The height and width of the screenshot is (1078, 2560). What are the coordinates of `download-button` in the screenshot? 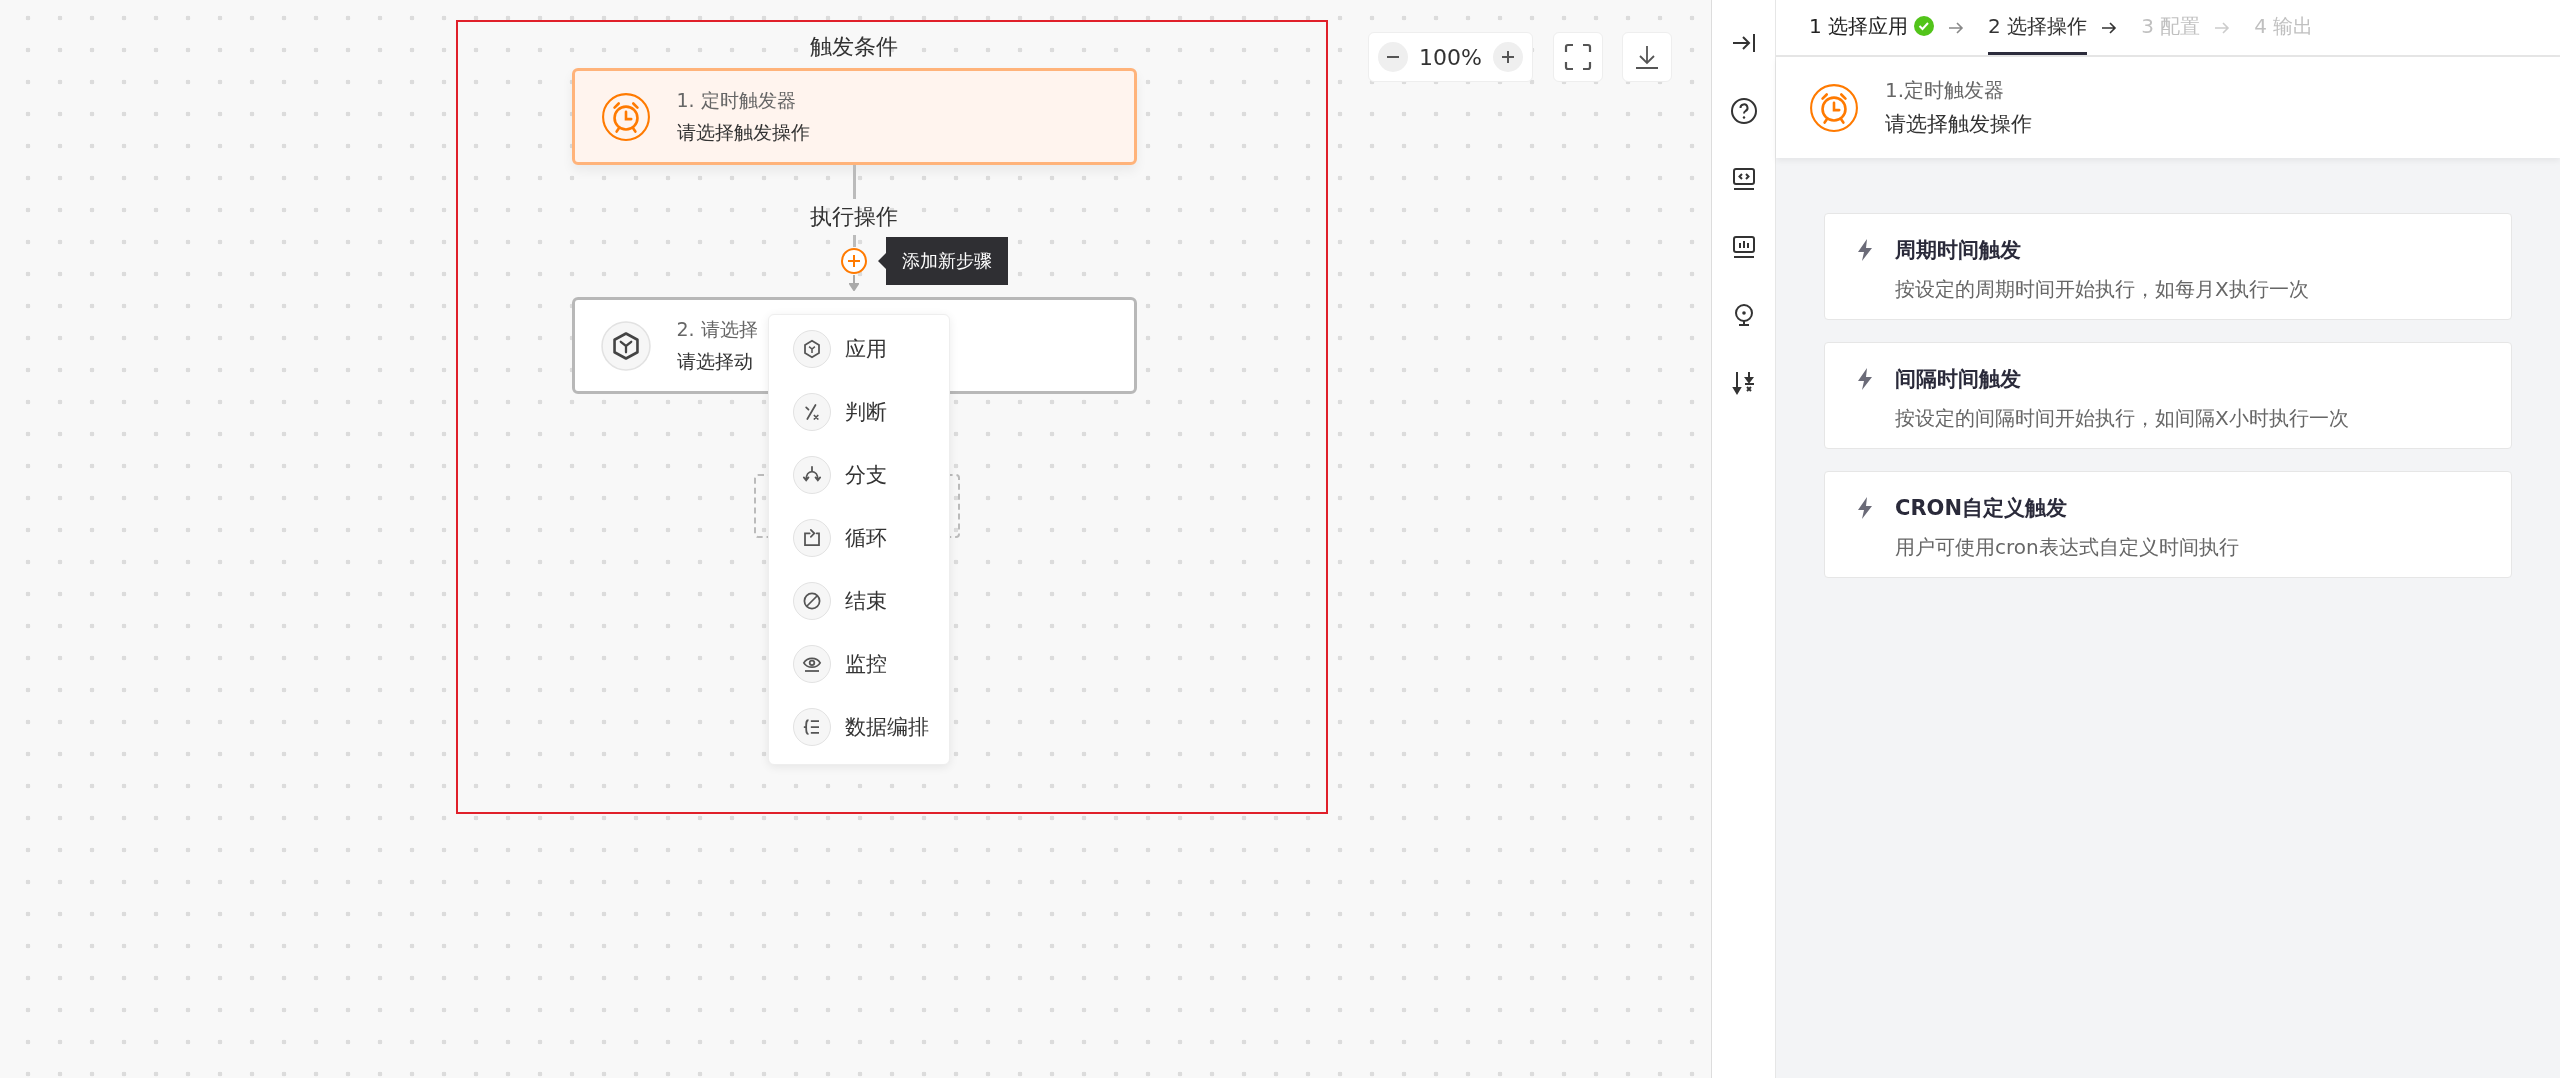 It's located at (1647, 57).